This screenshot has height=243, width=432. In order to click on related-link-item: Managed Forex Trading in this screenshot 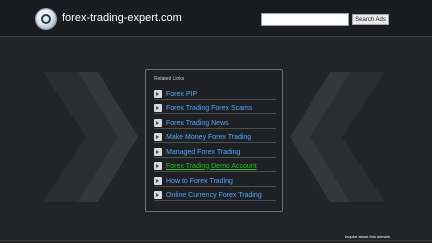, I will do `click(215, 152)`.